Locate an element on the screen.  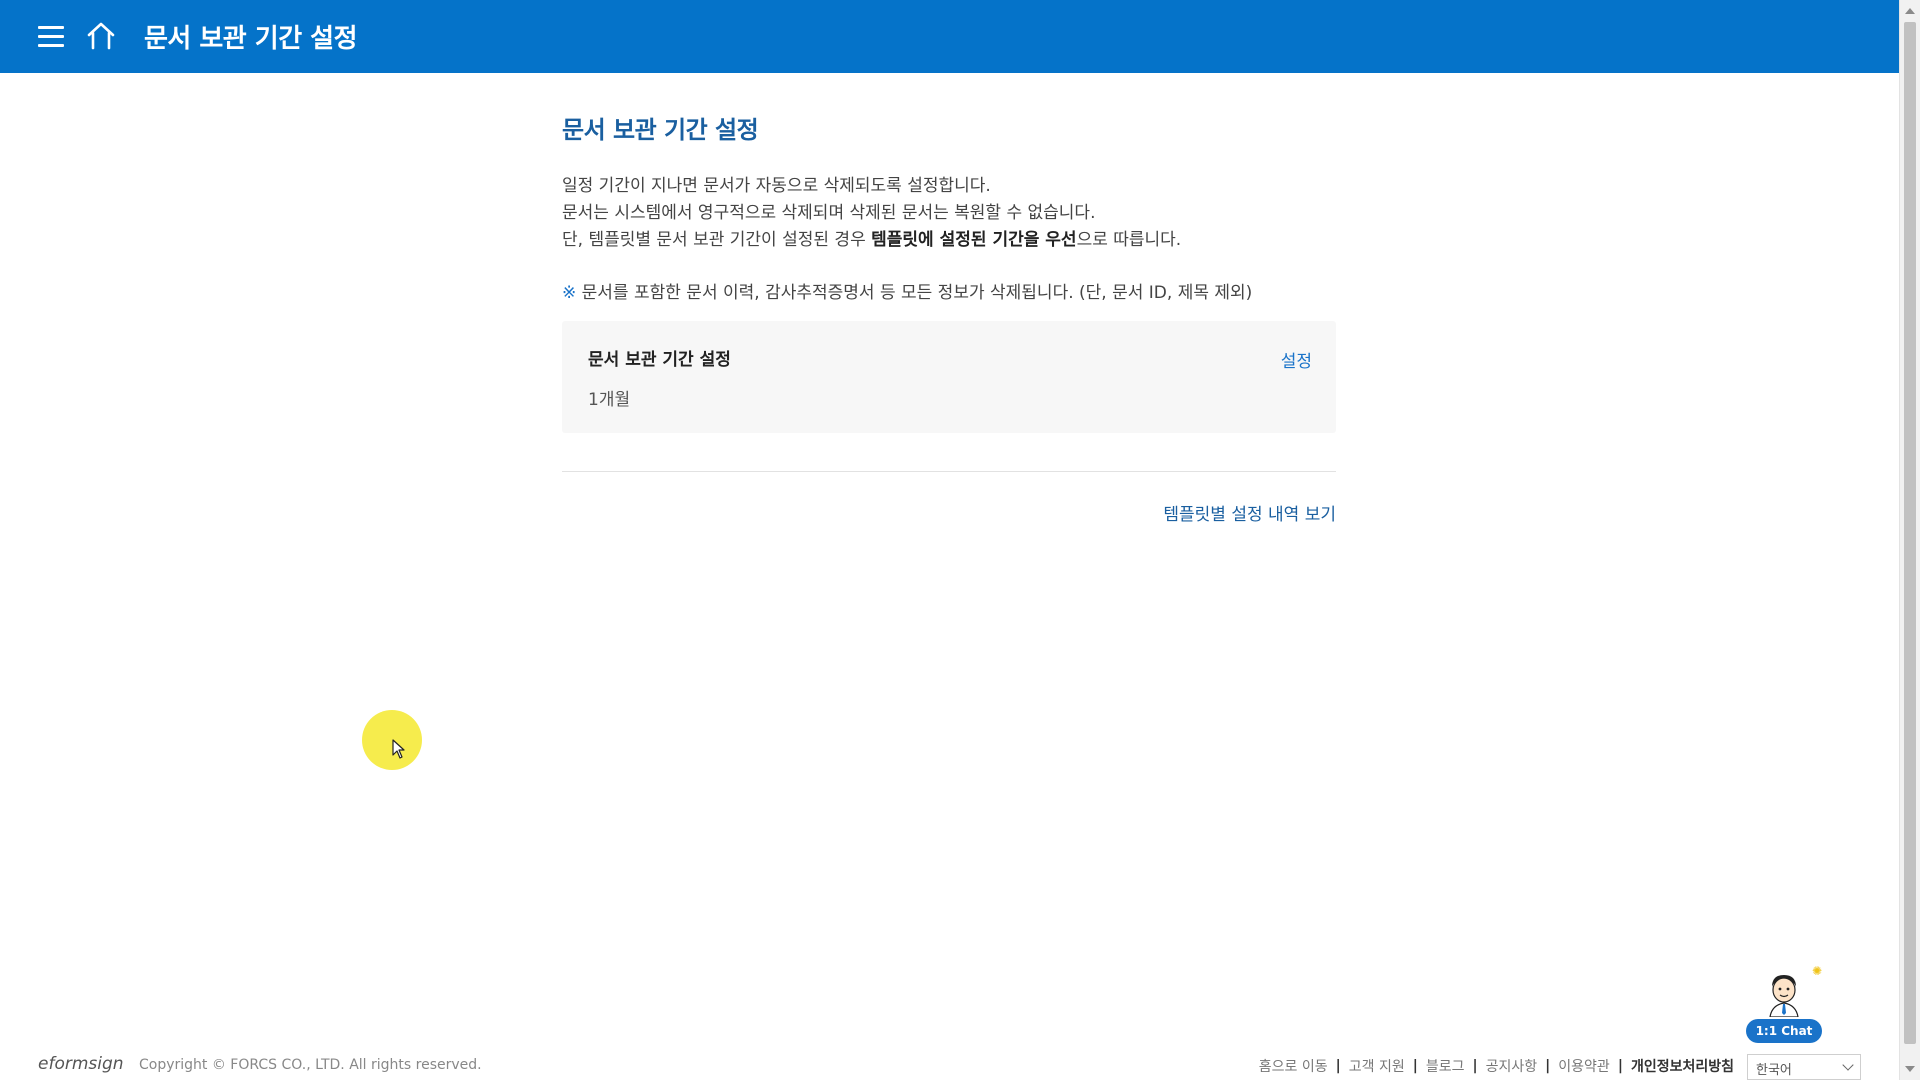
footer-link-blog: 블로그 is located at coordinates (1445, 1066).